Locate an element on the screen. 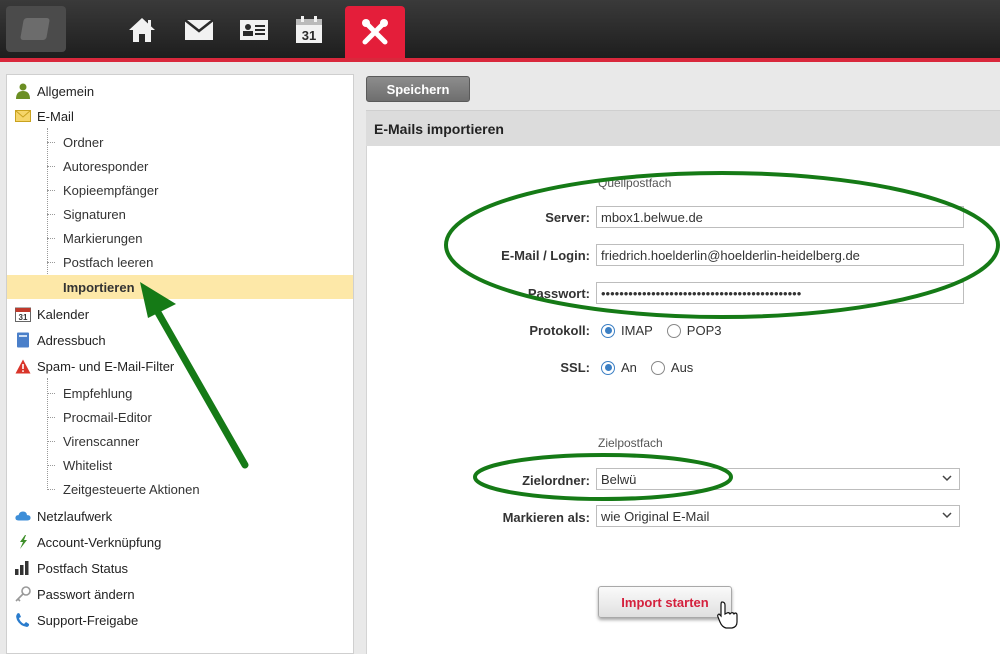 The image size is (1000, 654). sidebar-item-label: E-Mail is located at coordinates (55, 116).